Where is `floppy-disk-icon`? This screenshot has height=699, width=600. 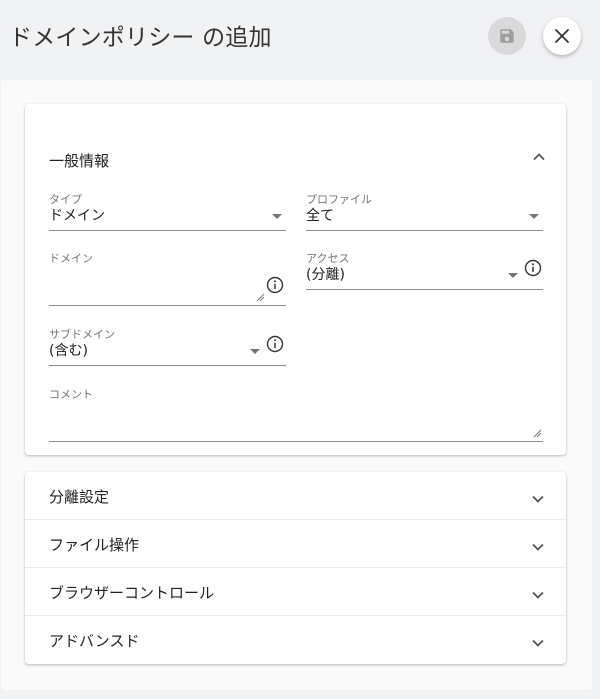
floppy-disk-icon is located at coordinates (507, 36).